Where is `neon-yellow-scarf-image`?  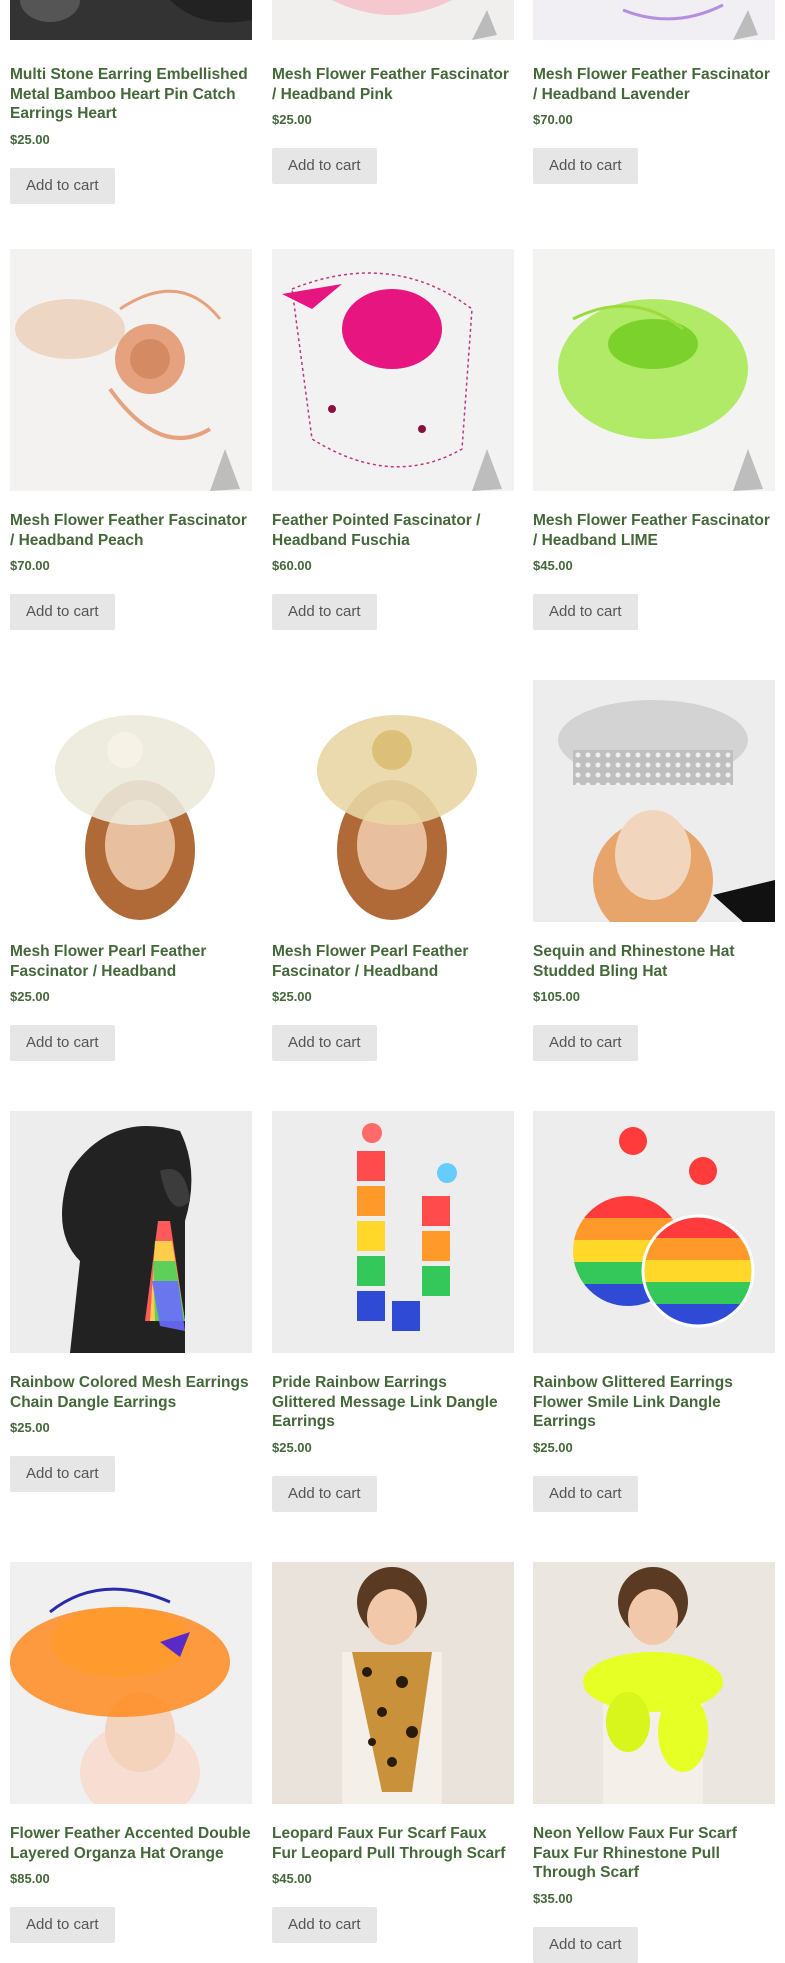
neon-yellow-scarf-image is located at coordinates (653, 1685).